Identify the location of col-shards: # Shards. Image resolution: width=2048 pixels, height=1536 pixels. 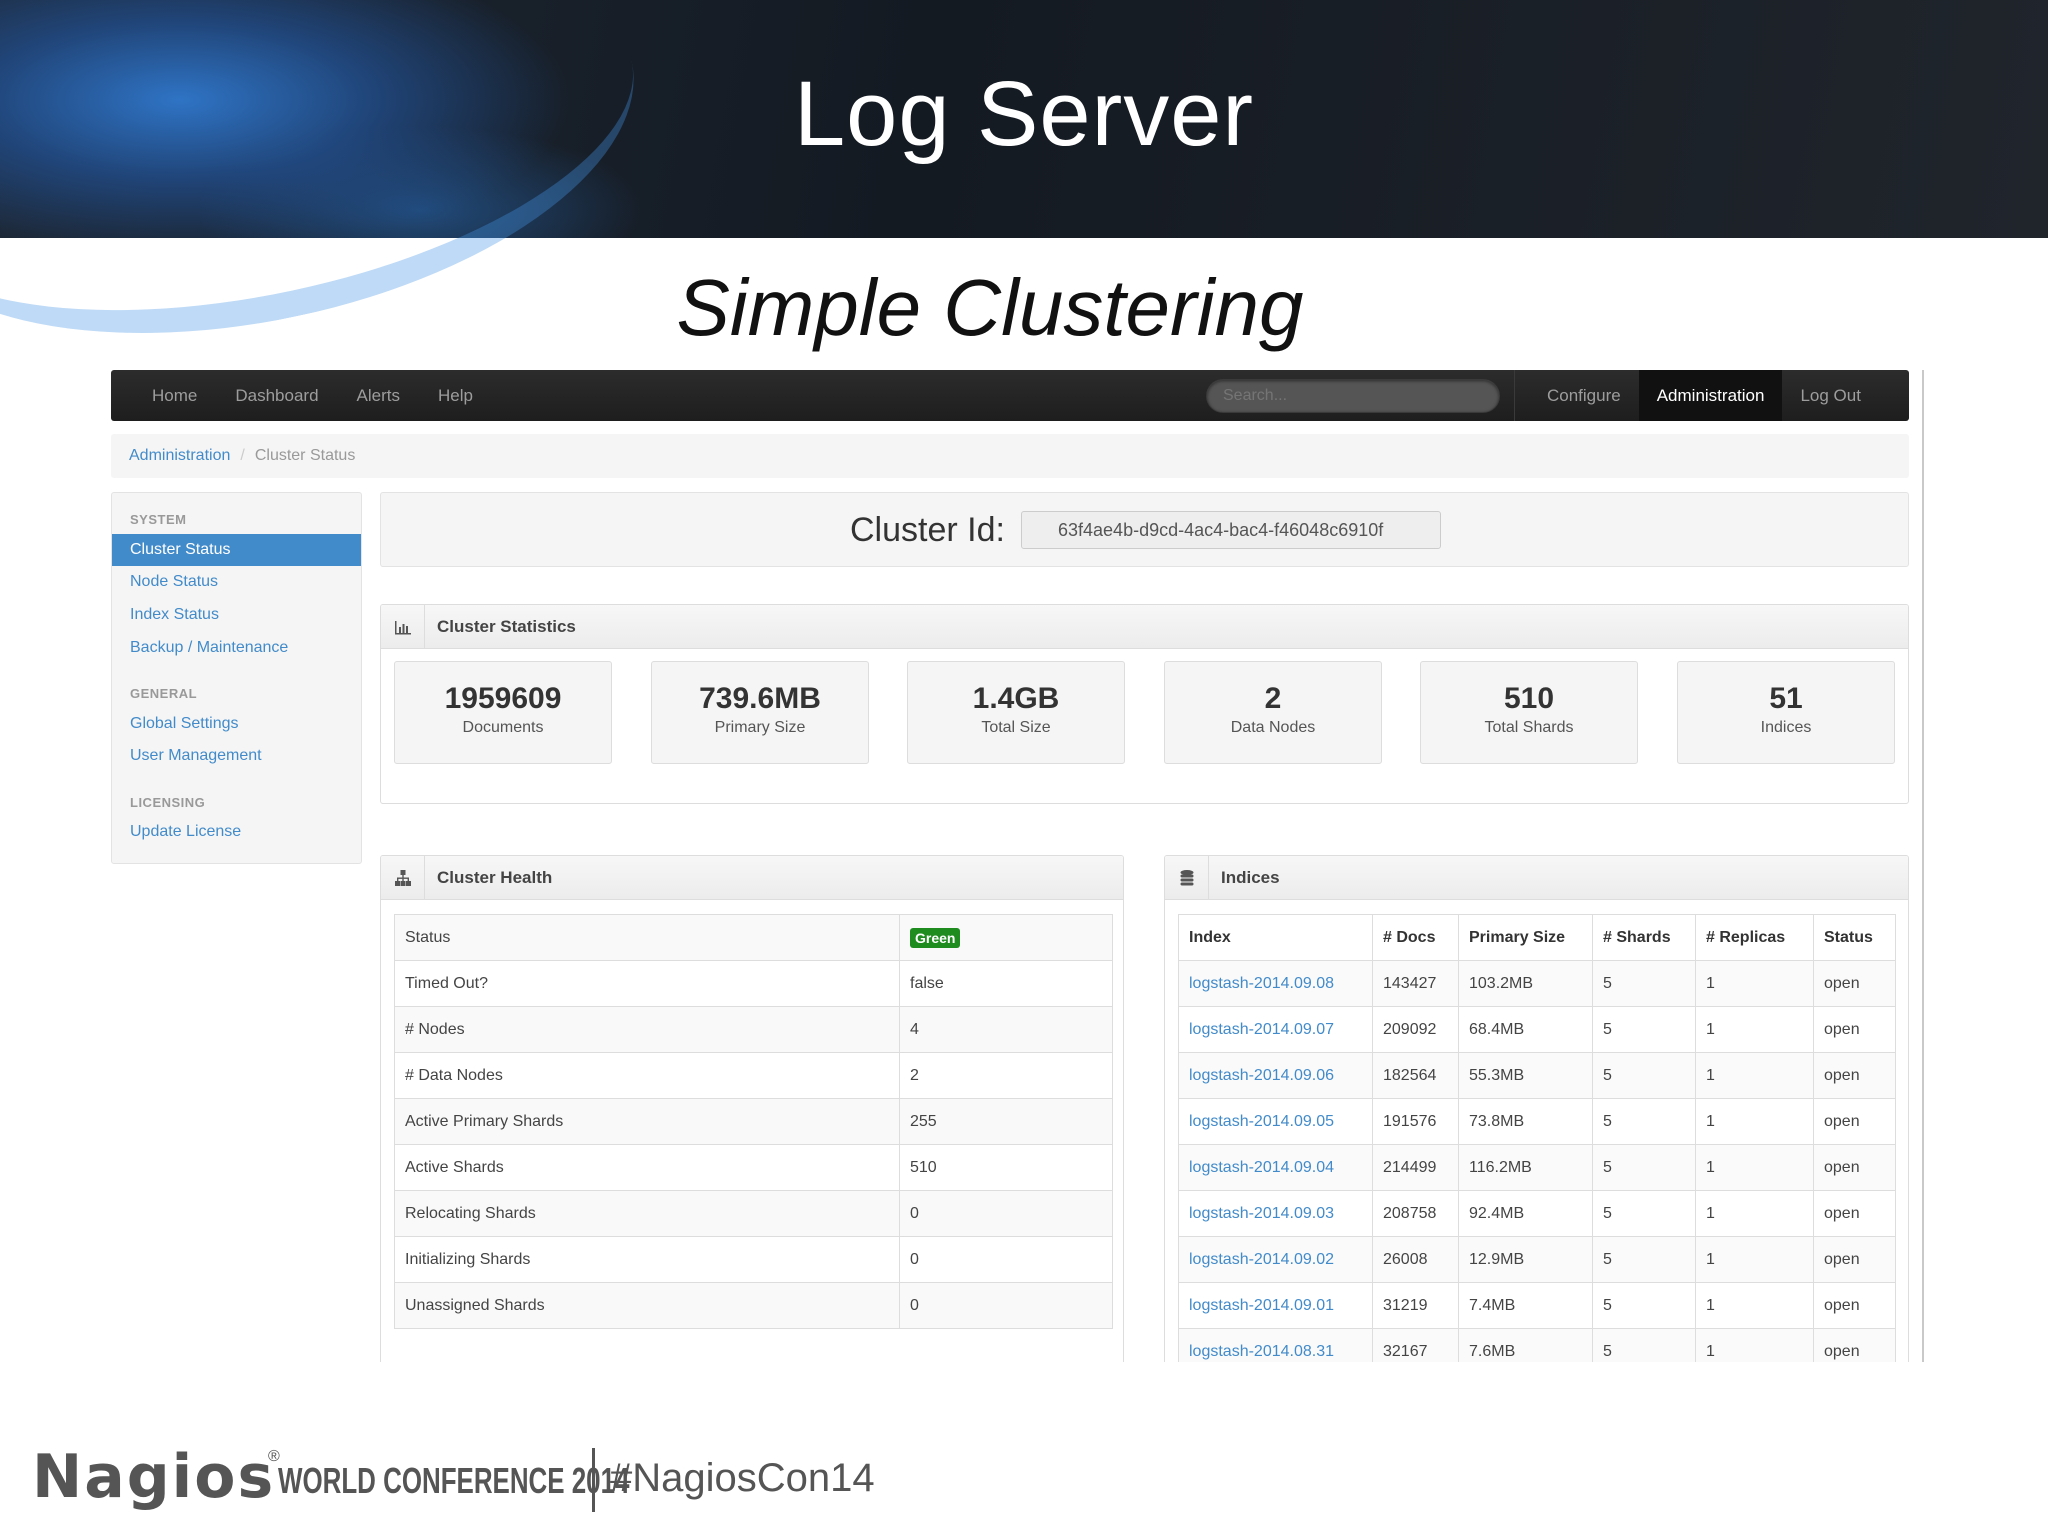
(1644, 937).